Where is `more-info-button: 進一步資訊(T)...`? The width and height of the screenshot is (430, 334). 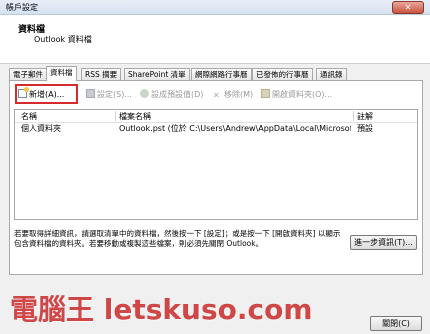
more-info-button: 進一步資訊(T)... is located at coordinates (383, 242).